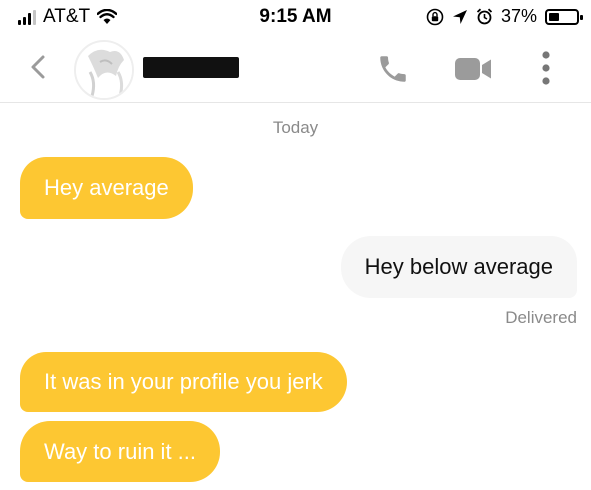 Image resolution: width=591 pixels, height=490 pixels. I want to click on redacted-contact-name, so click(191, 67).